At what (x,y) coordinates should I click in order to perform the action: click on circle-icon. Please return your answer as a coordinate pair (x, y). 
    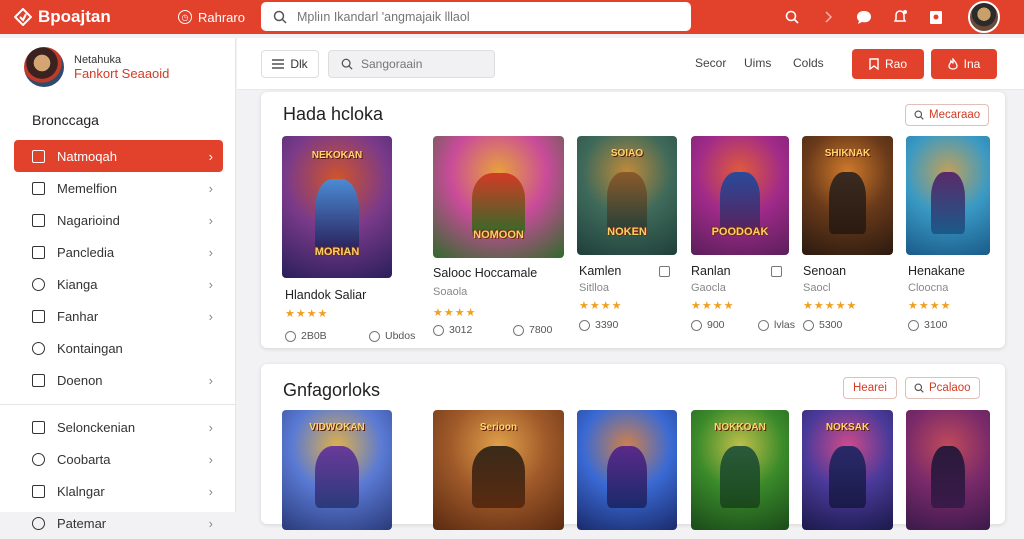
    Looking at the image, I should click on (38, 348).